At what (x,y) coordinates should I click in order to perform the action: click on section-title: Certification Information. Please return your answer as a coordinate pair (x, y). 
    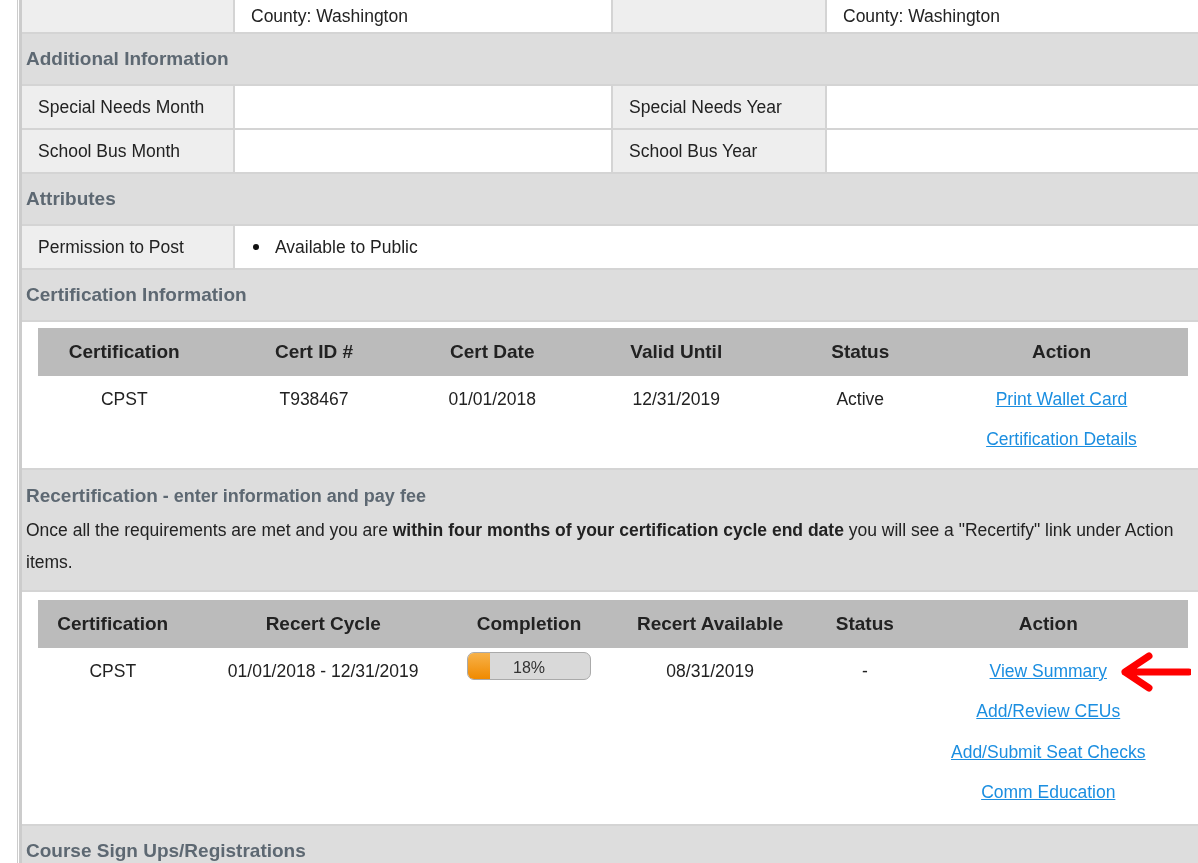
    Looking at the image, I should click on (136, 294).